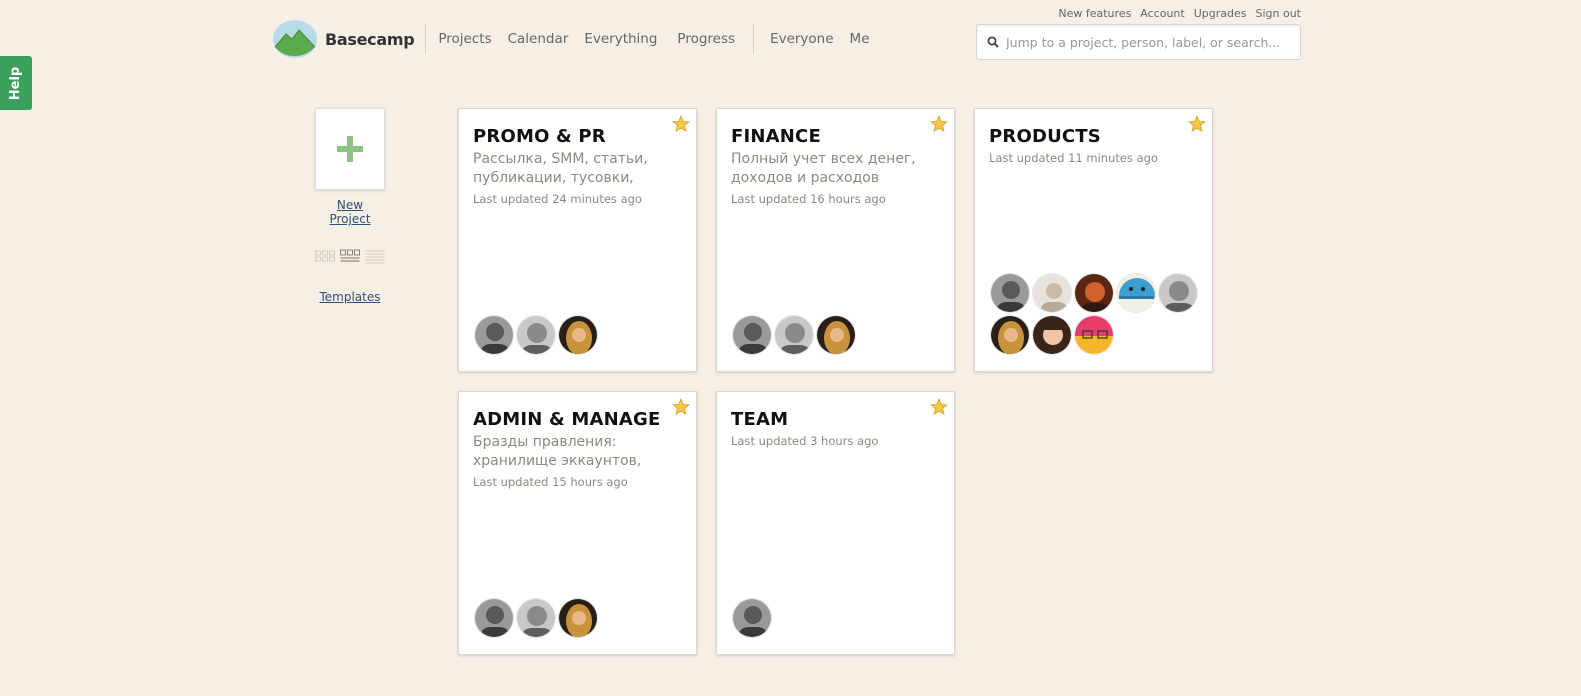 The image size is (1581, 696). I want to click on help-tab: Help, so click(16, 83).